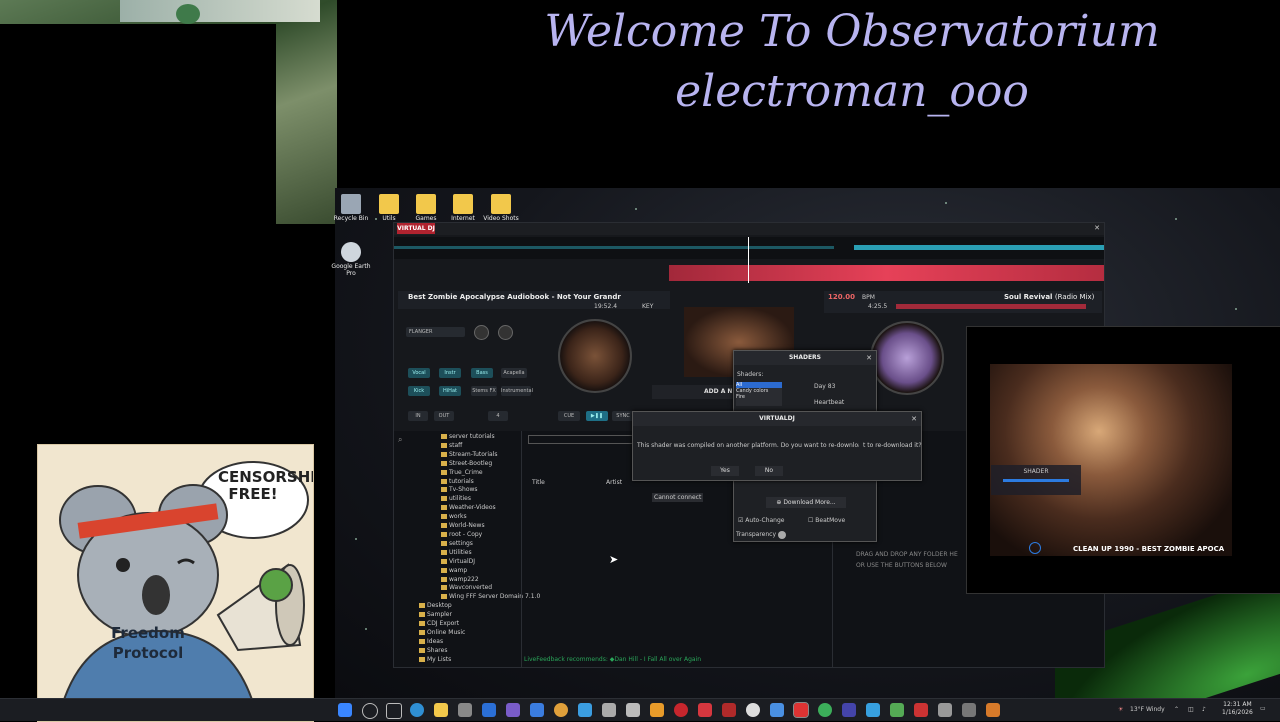  I want to click on folder-tree-item: CDJ Export, so click(469, 624).